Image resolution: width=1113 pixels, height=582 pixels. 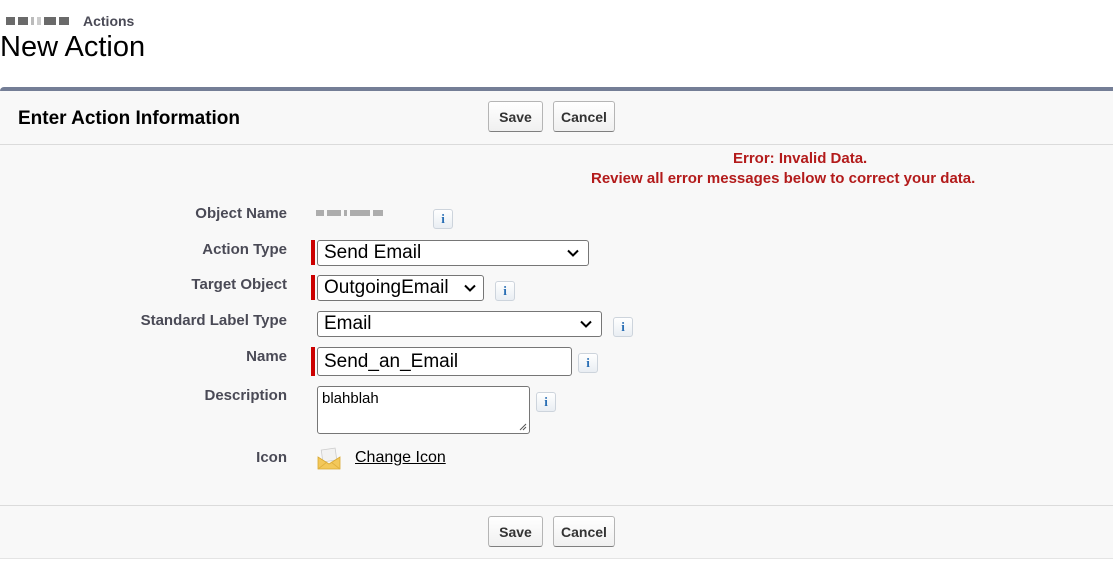 What do you see at coordinates (400, 458) in the screenshot?
I see `change-icon-link: Change Icon` at bounding box center [400, 458].